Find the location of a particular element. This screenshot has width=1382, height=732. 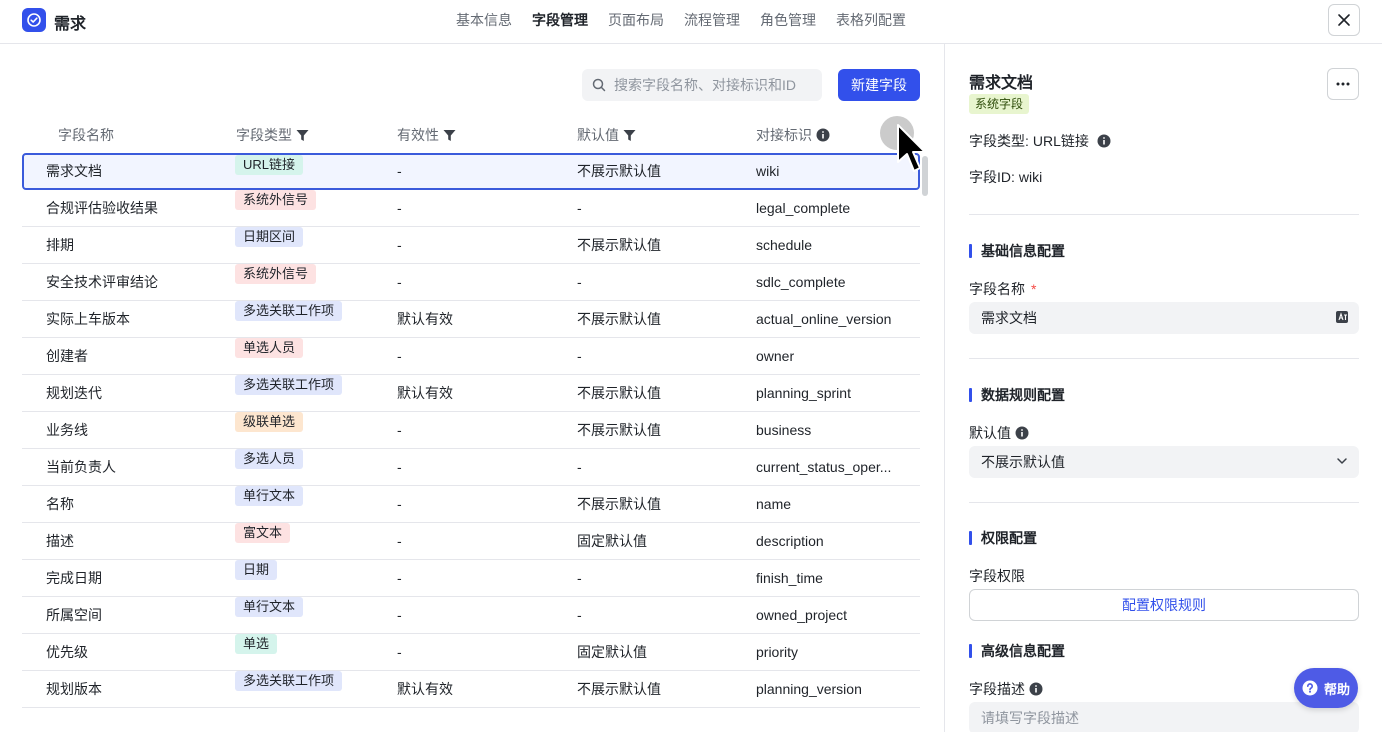

table-row: 完成日期 日期 - - finish_time is located at coordinates (471, 578).